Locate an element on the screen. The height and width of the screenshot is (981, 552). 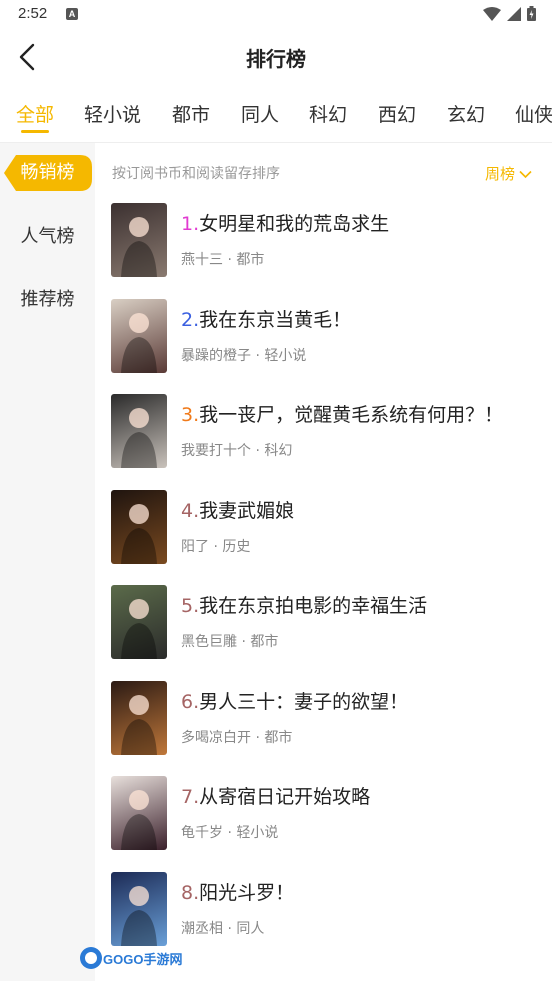
book-title: 1.女明星和我的荒岛求生 is located at coordinates (285, 222).